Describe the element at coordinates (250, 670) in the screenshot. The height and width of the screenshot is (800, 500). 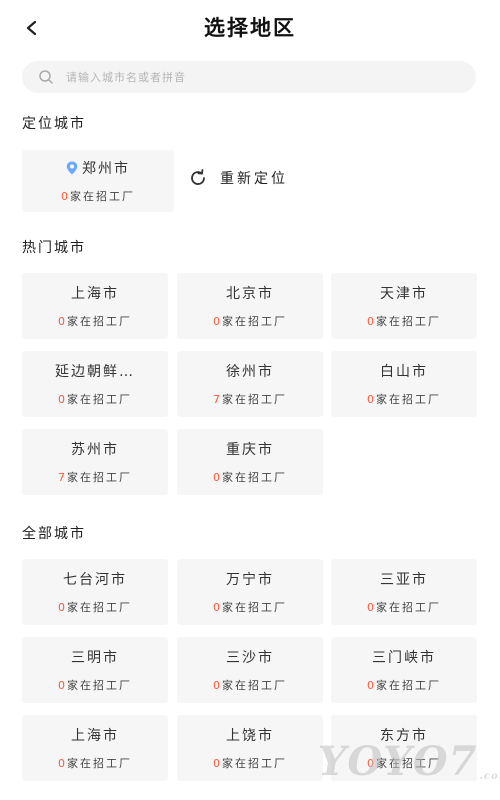
I see `city-card: 三沙市 0家在招工厂` at that location.